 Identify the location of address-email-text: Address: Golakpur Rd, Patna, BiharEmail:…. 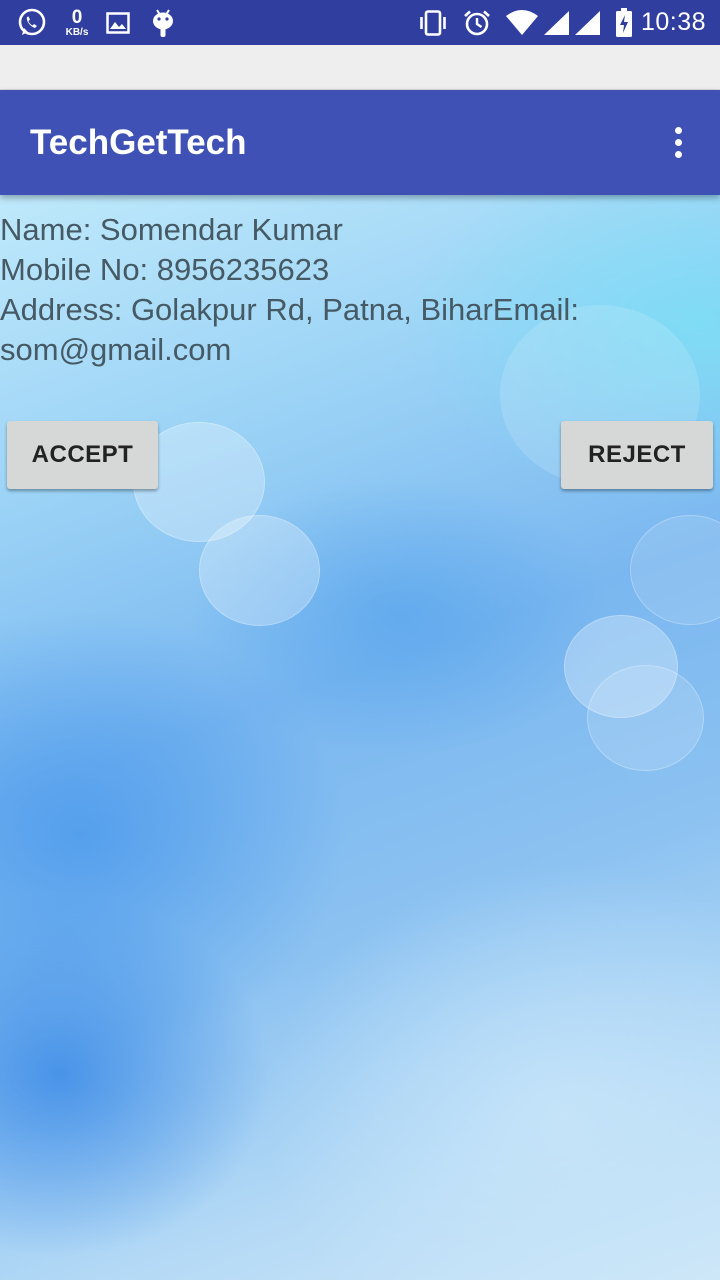
(289, 329).